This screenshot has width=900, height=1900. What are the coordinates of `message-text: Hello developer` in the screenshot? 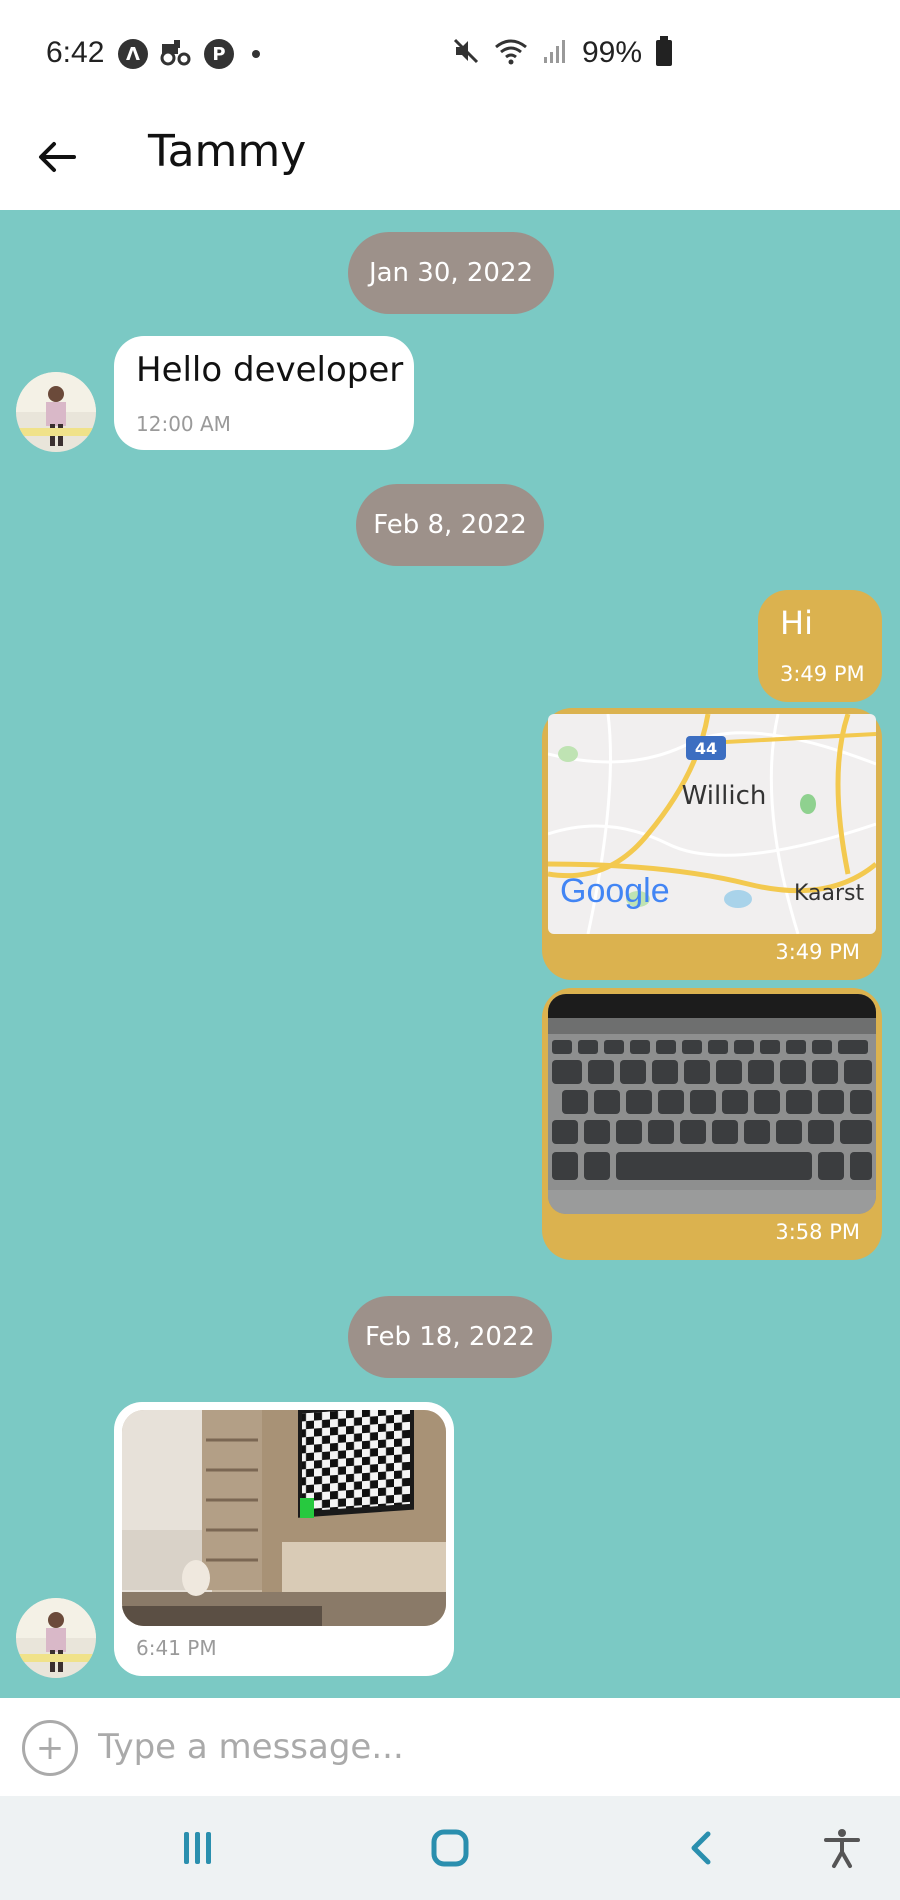 It's located at (270, 370).